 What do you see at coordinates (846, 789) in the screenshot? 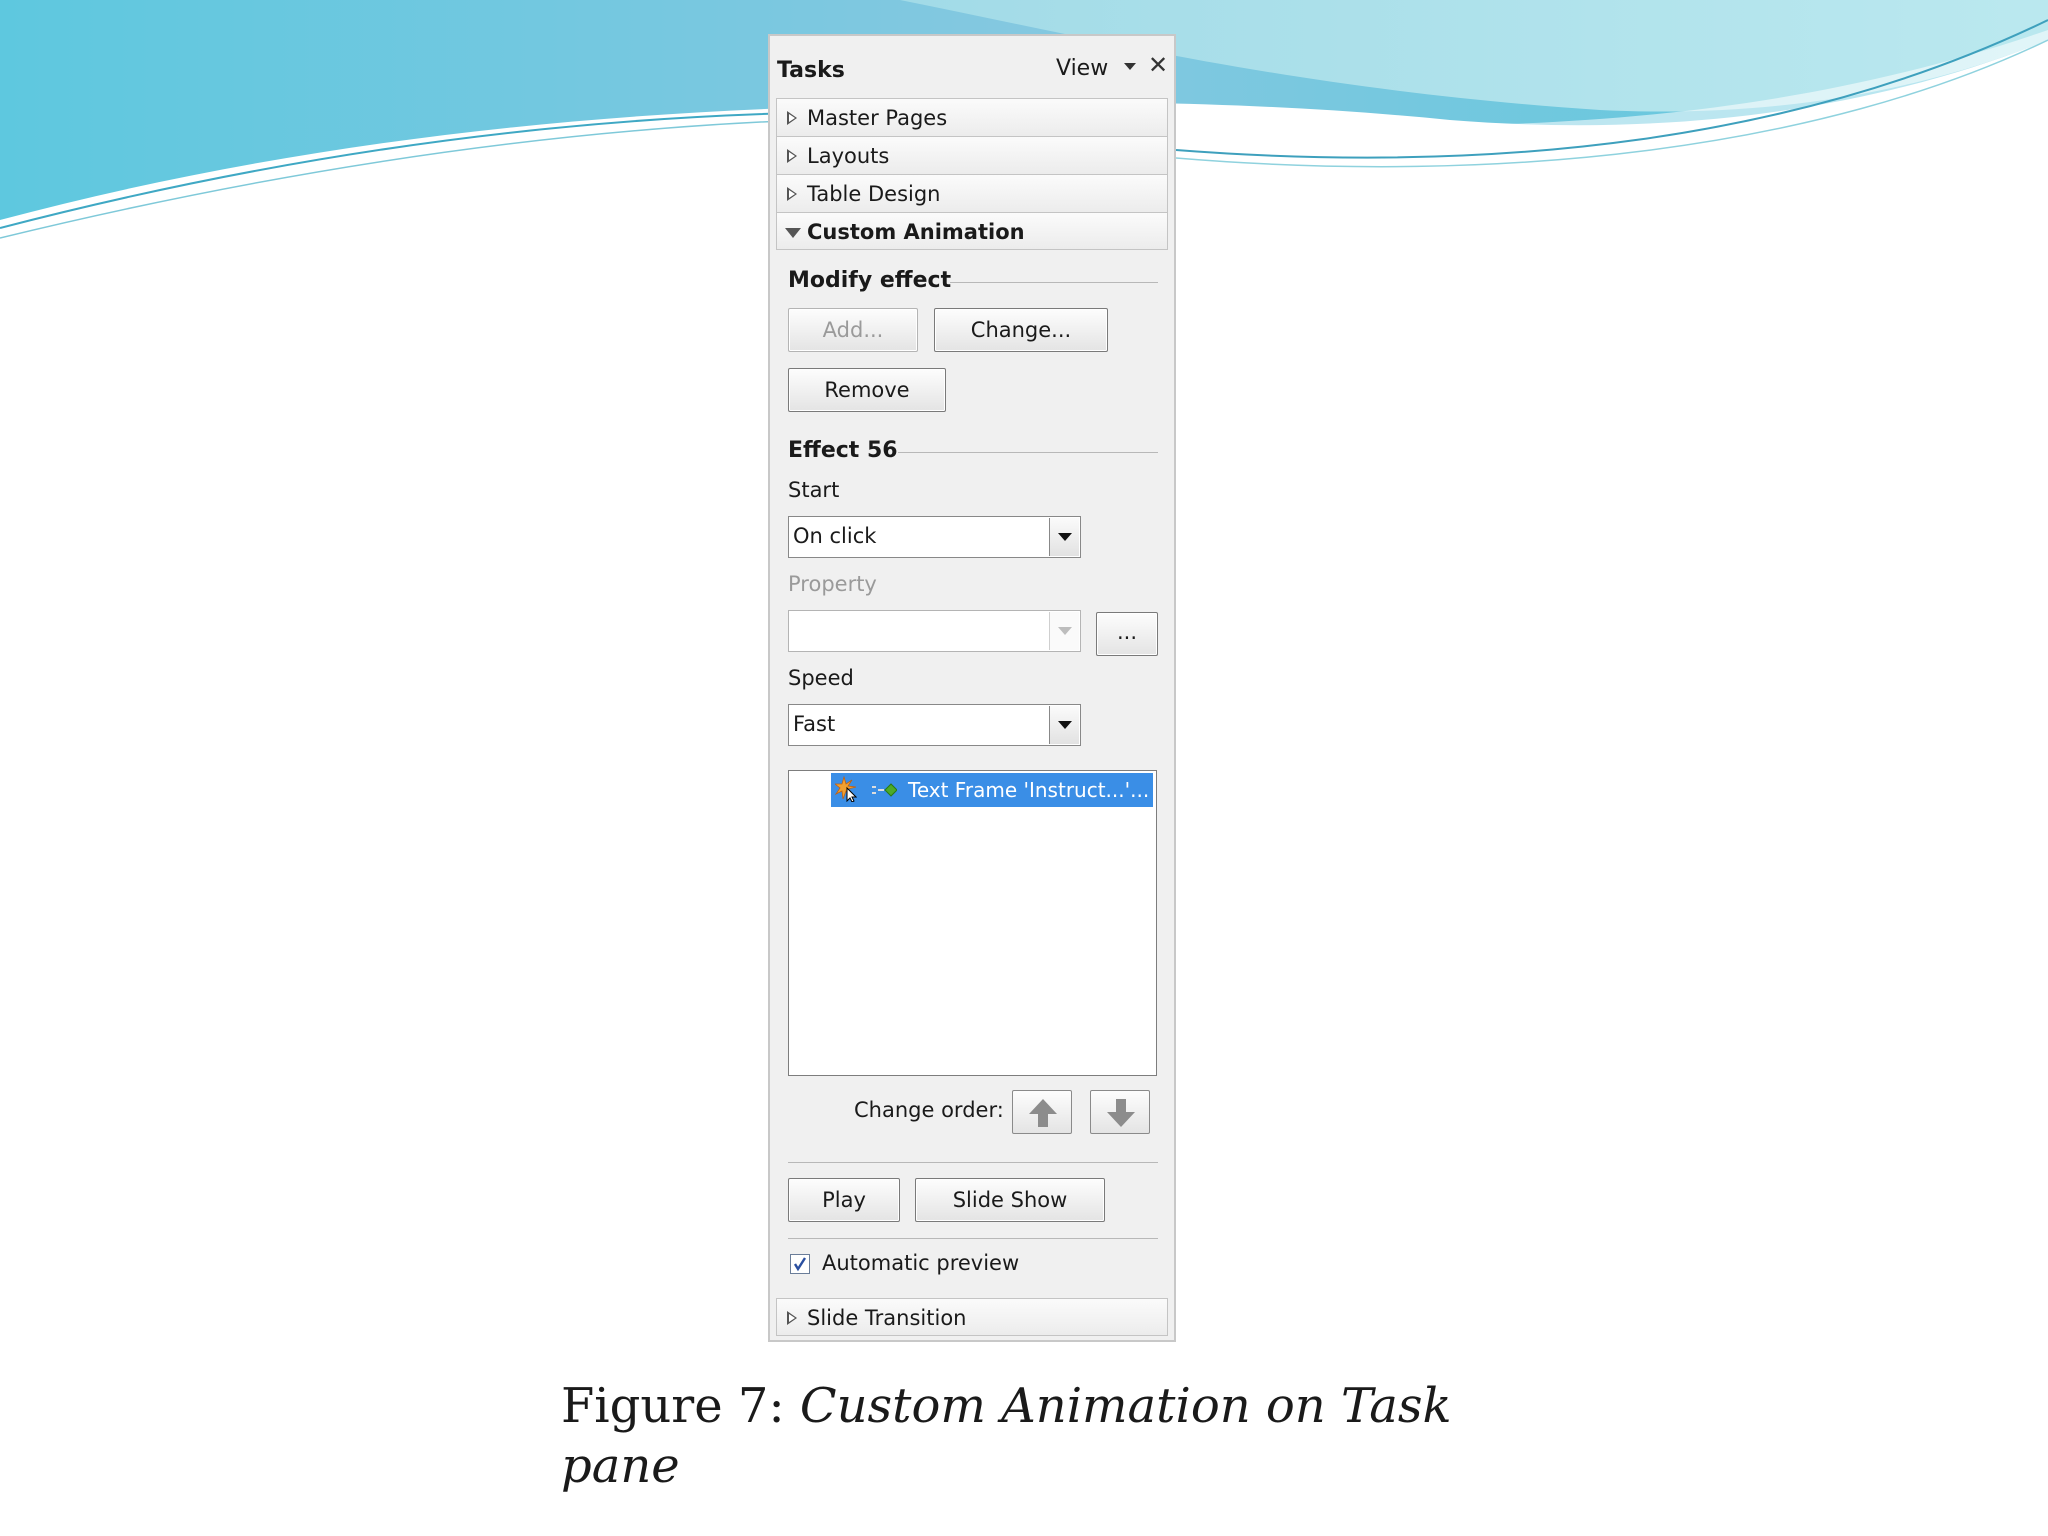
I see `animation-starburst-icon` at bounding box center [846, 789].